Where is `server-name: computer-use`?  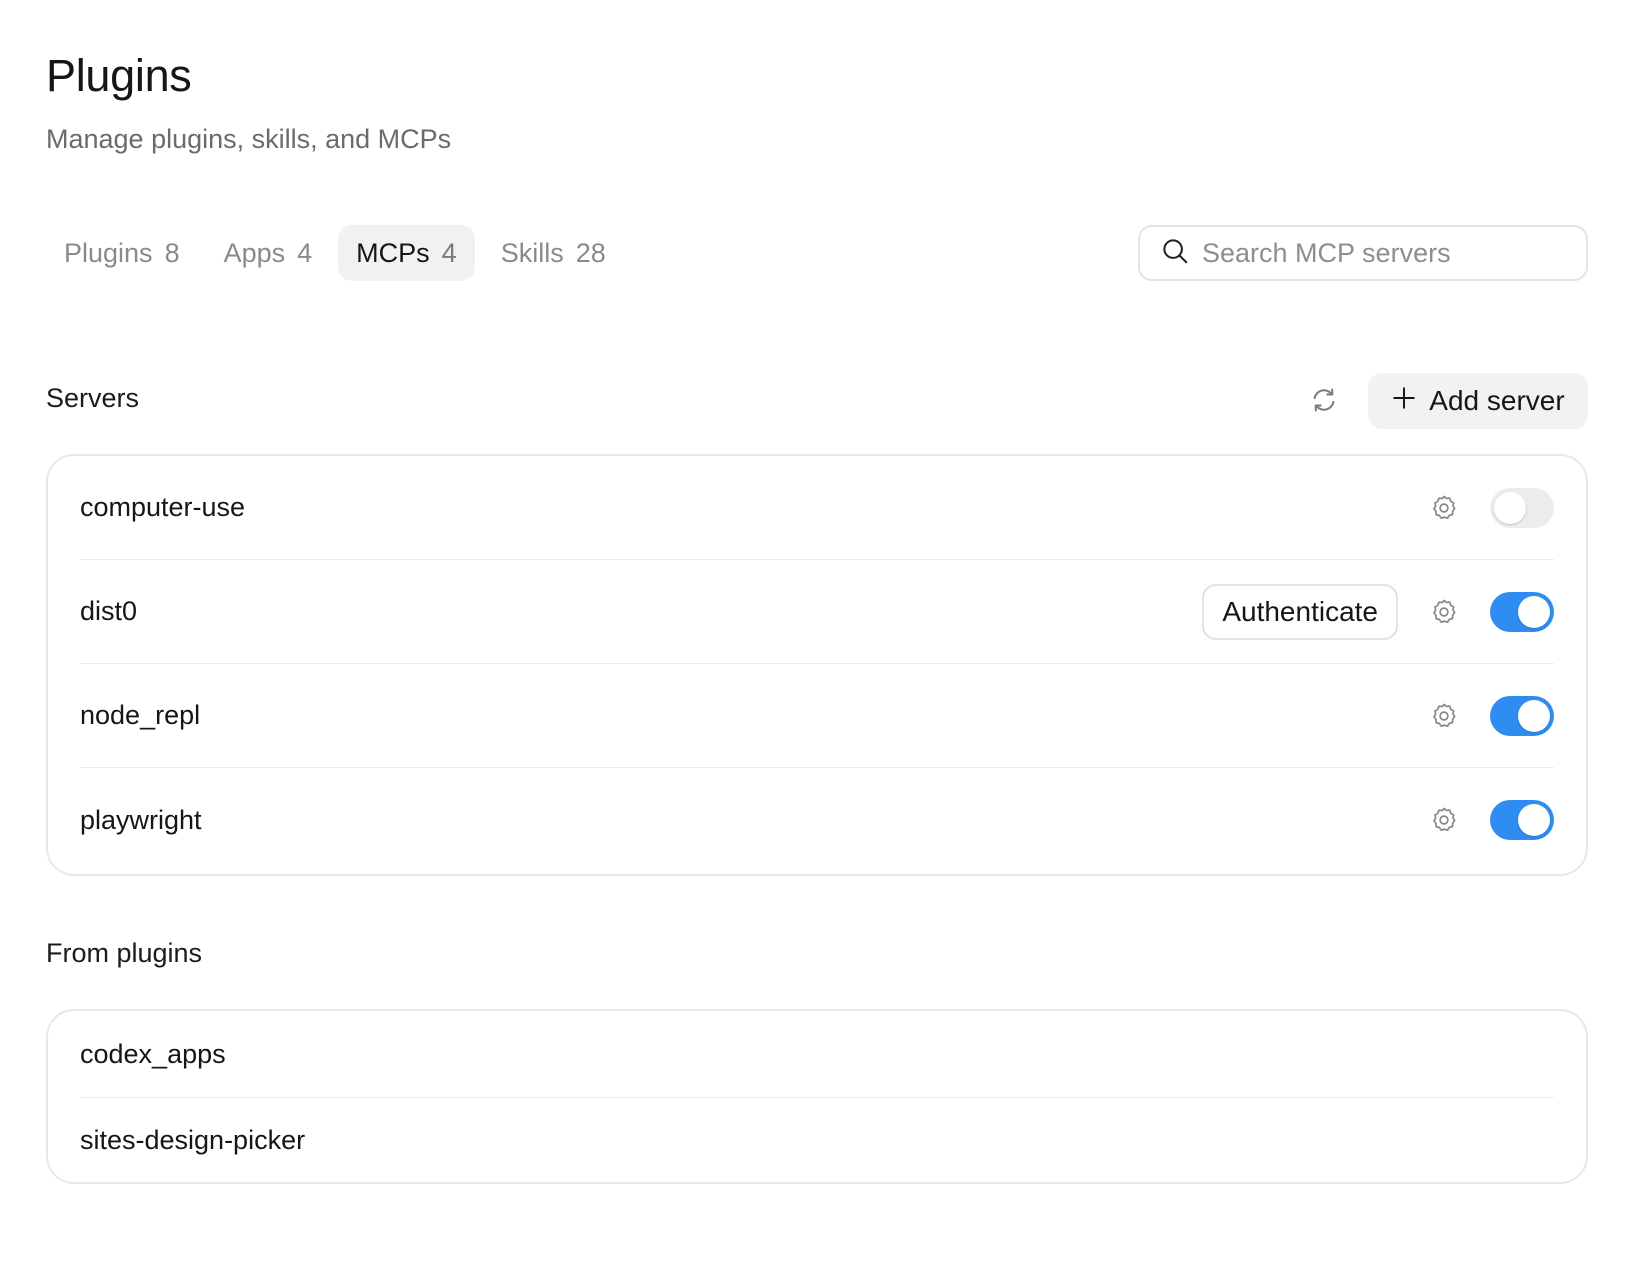
server-name: computer-use is located at coordinates (163, 507).